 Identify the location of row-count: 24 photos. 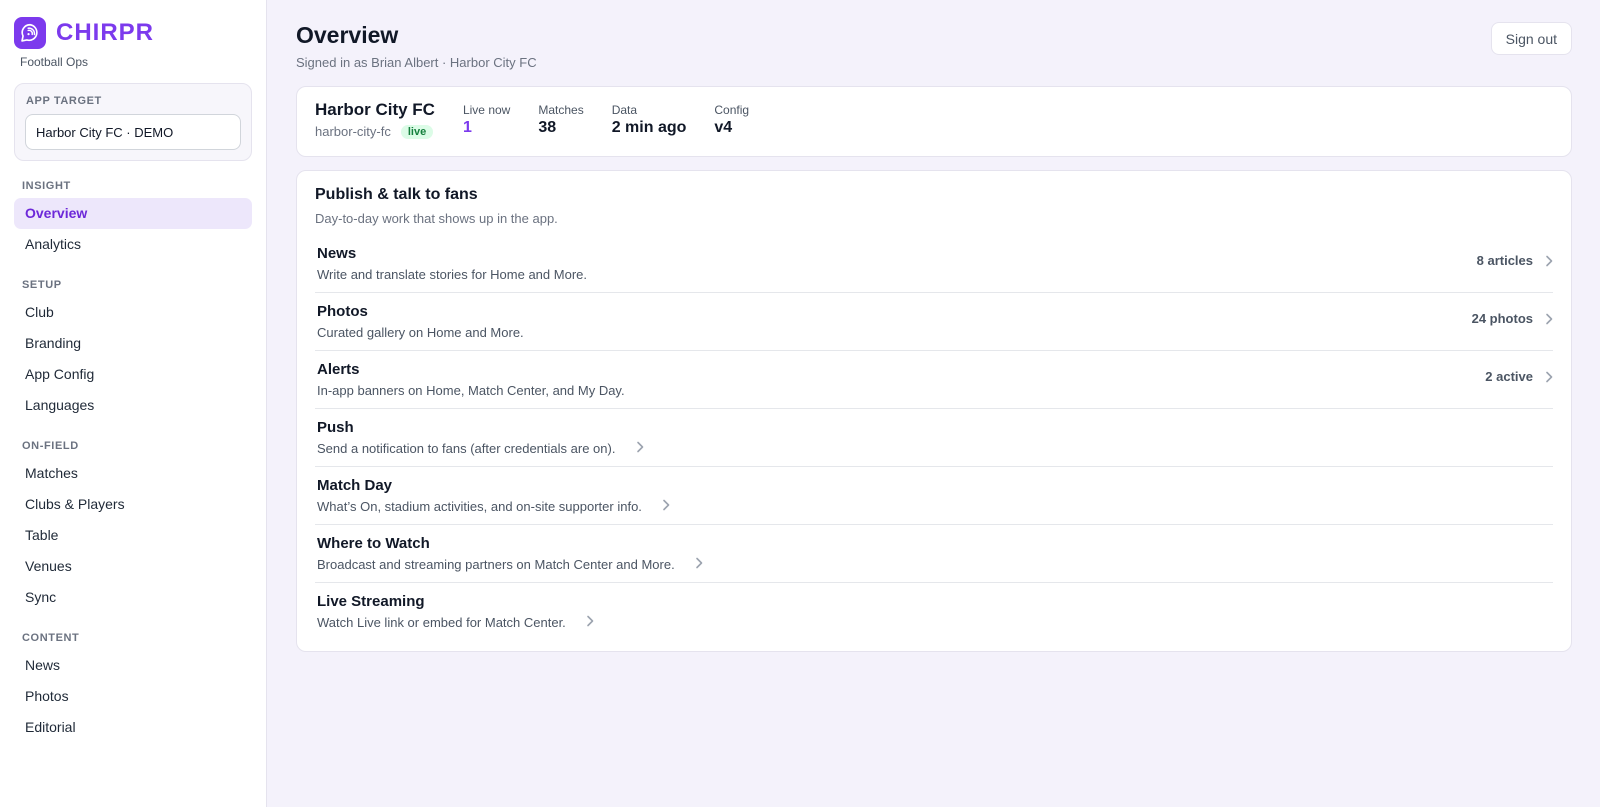
(1502, 318).